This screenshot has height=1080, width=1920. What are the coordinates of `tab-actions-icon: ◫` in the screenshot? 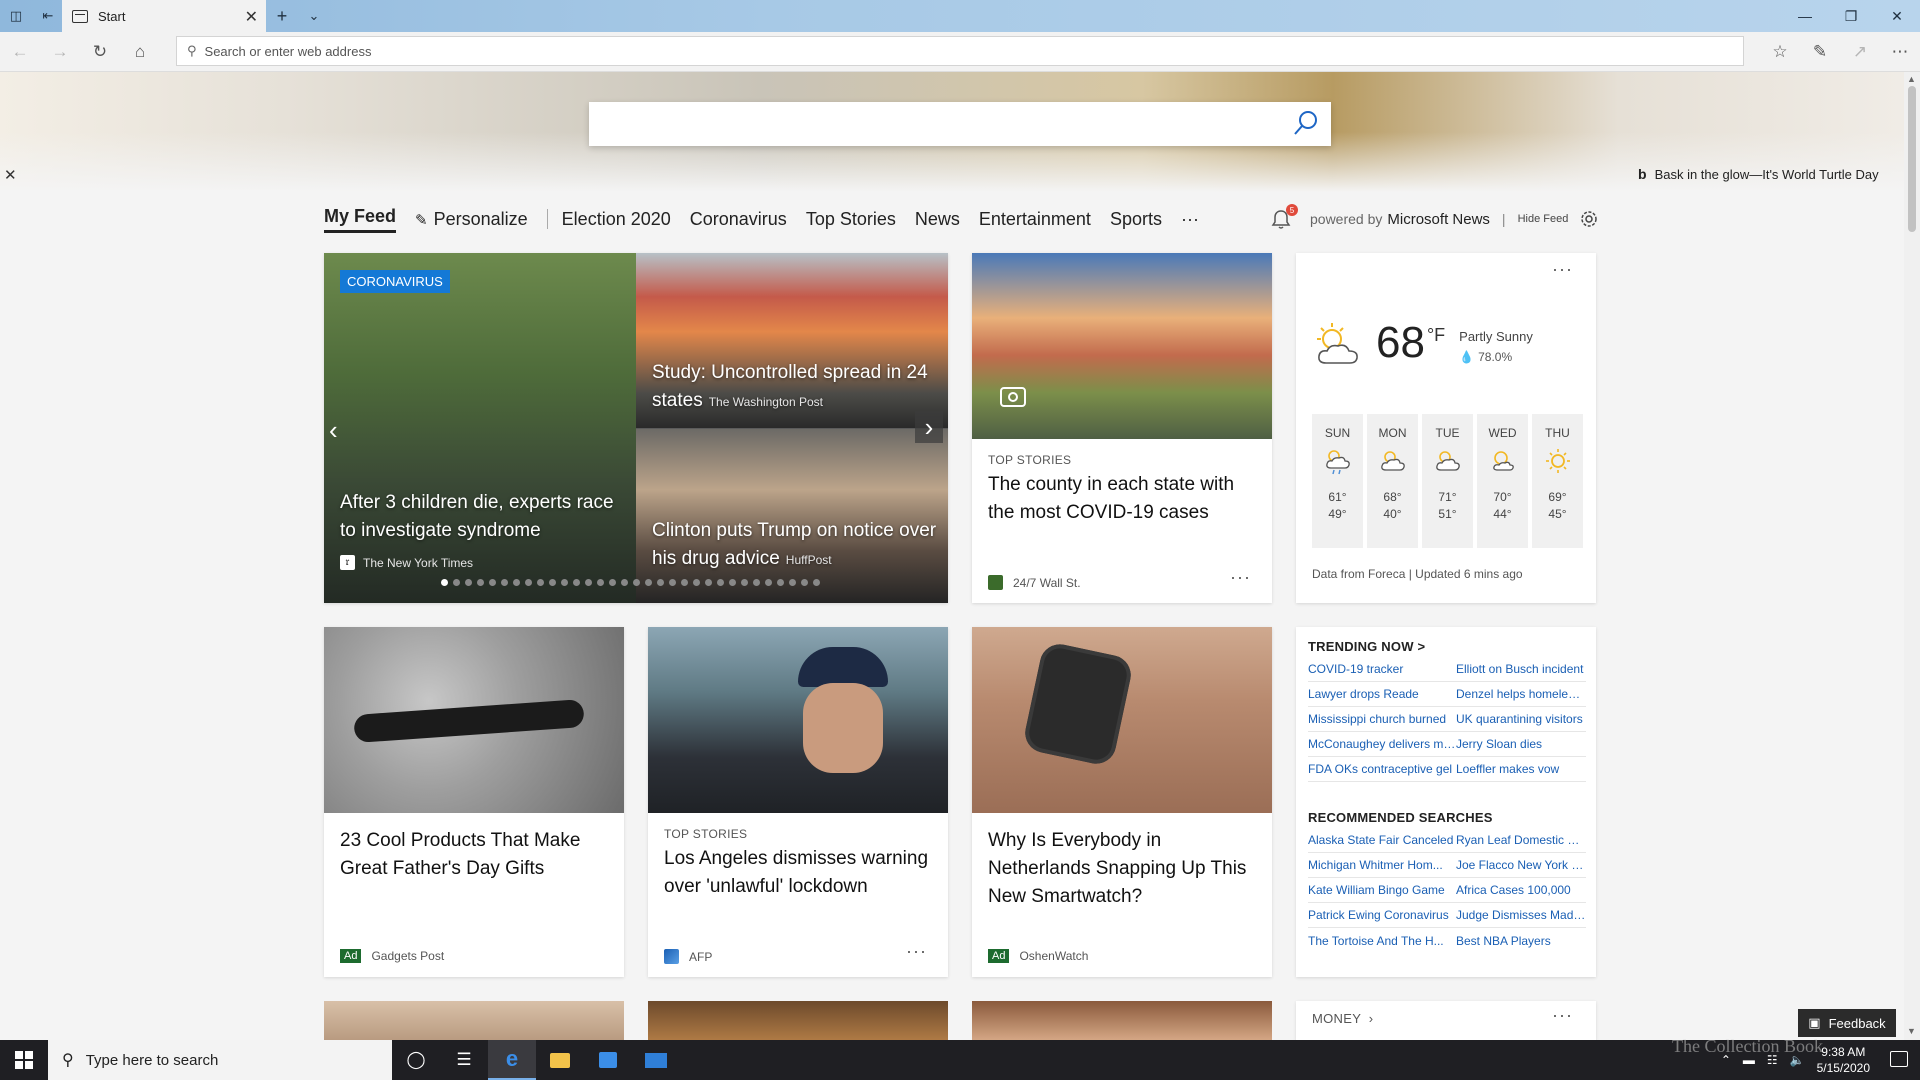 It's located at (16, 16).